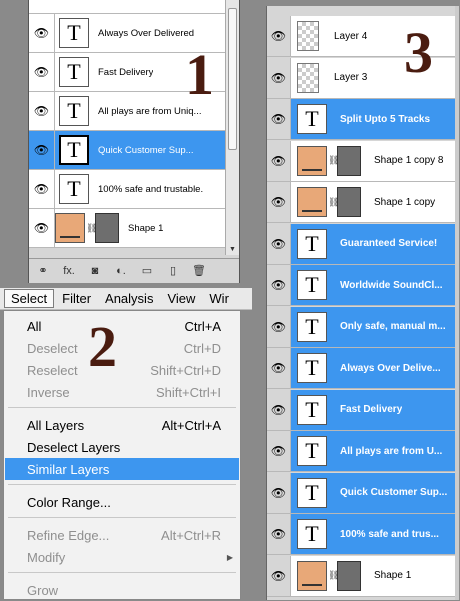 The width and height of the screenshot is (460, 601). What do you see at coordinates (219, 298) in the screenshot?
I see `menu-window: Wir` at bounding box center [219, 298].